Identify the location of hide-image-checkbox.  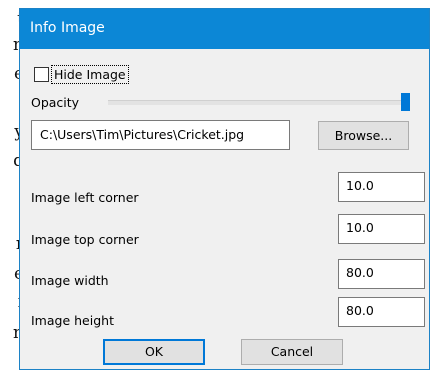
(41, 74).